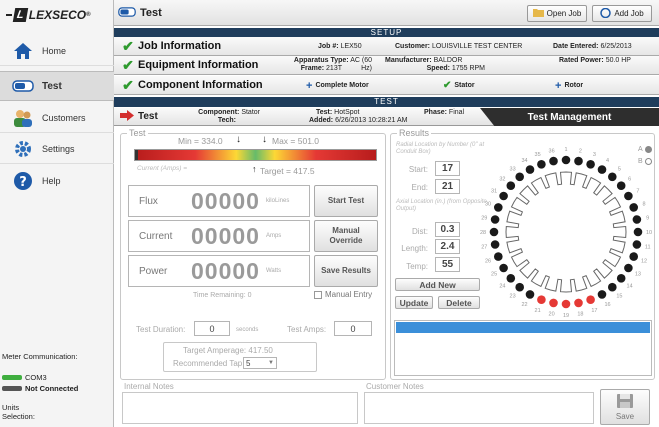 The width and height of the screenshot is (659, 427). I want to click on delete-button: Delete, so click(459, 302).